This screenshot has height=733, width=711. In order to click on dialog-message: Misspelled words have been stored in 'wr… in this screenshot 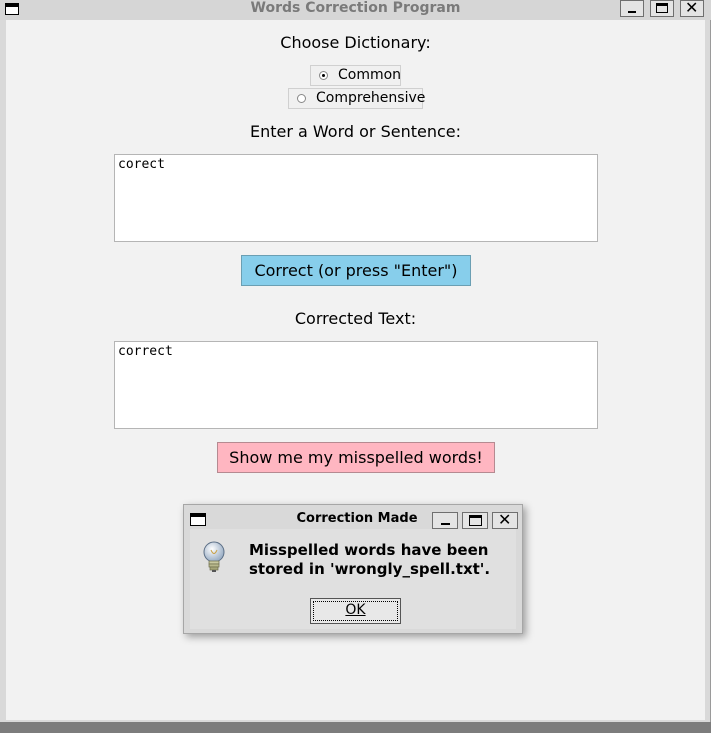, I will do `click(370, 559)`.